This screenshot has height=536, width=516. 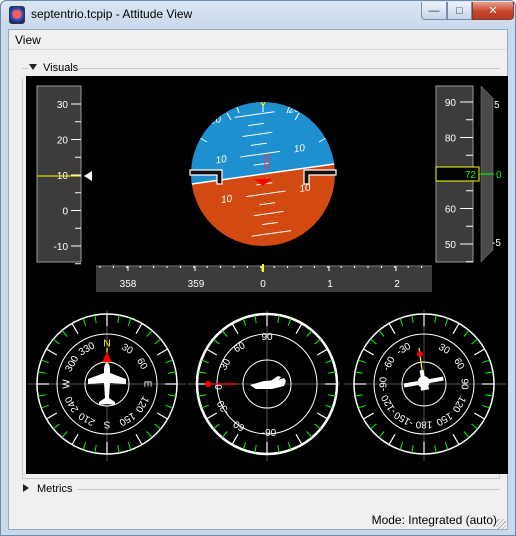 I want to click on compass-label: 30, so click(x=127, y=349).